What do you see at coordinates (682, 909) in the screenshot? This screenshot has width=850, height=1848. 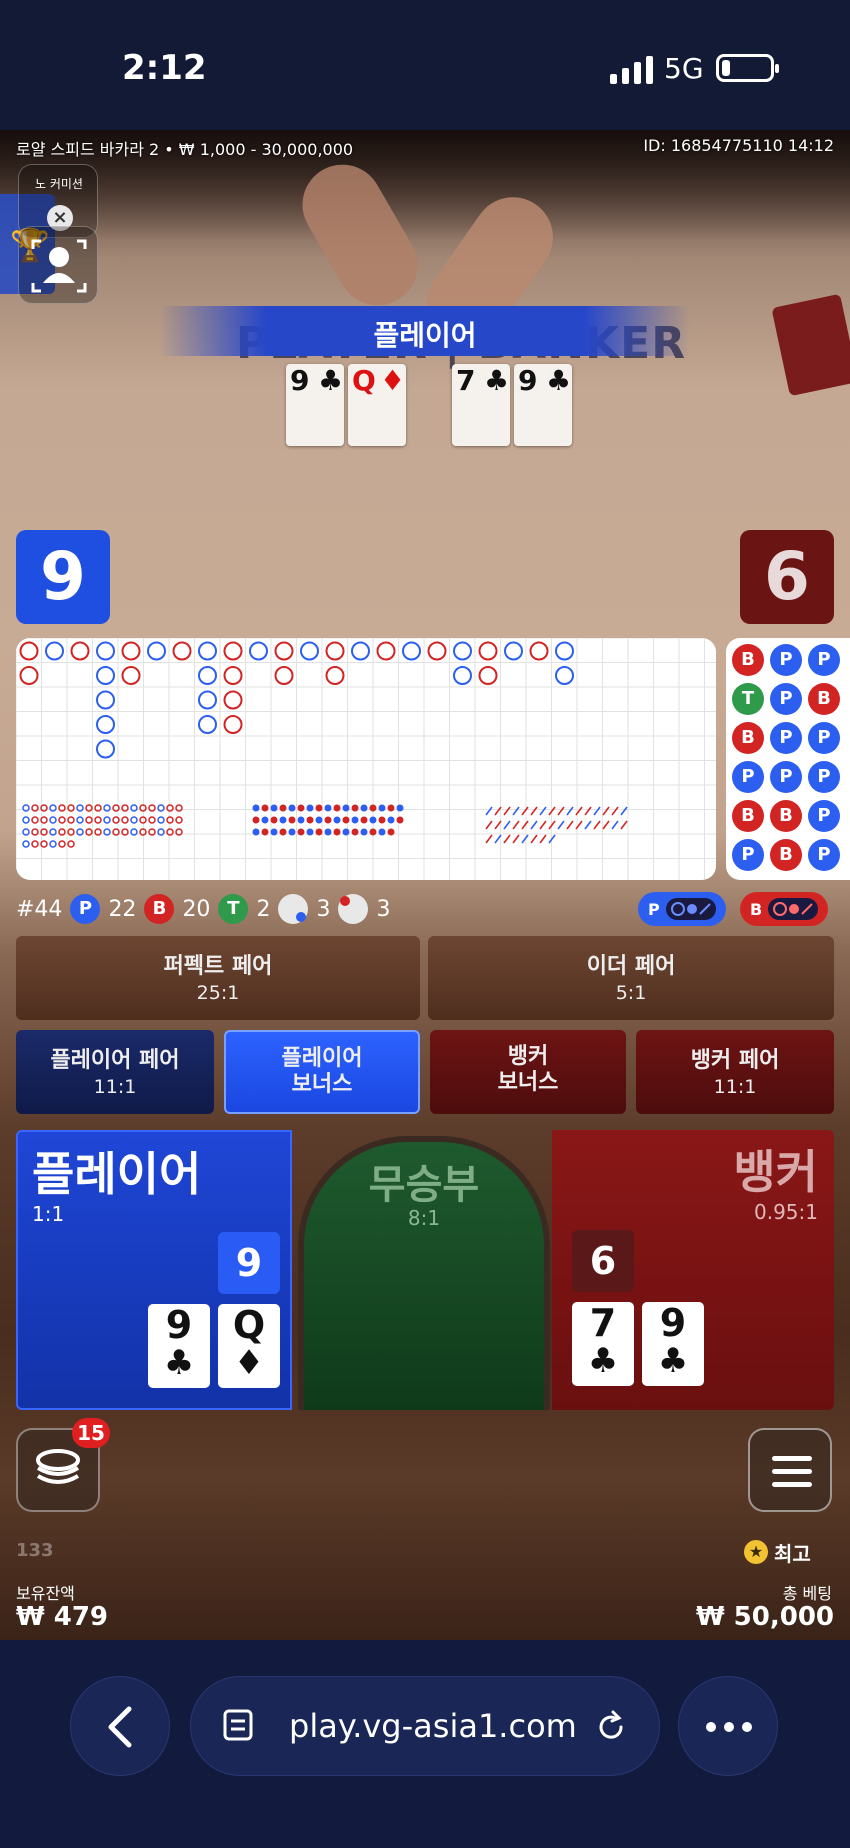 I see `predict-player-button: P` at bounding box center [682, 909].